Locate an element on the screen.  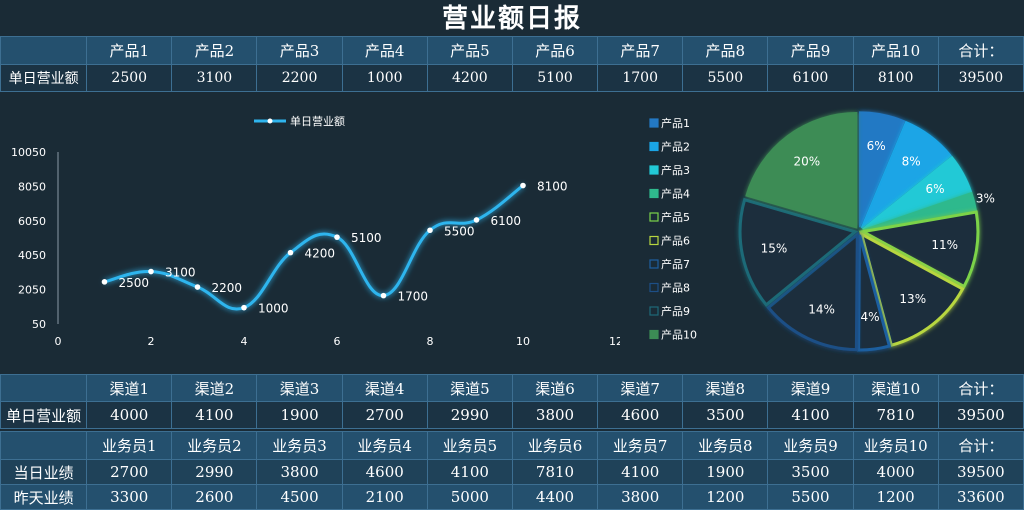
row-label: 当日业绩 is located at coordinates (44, 472).